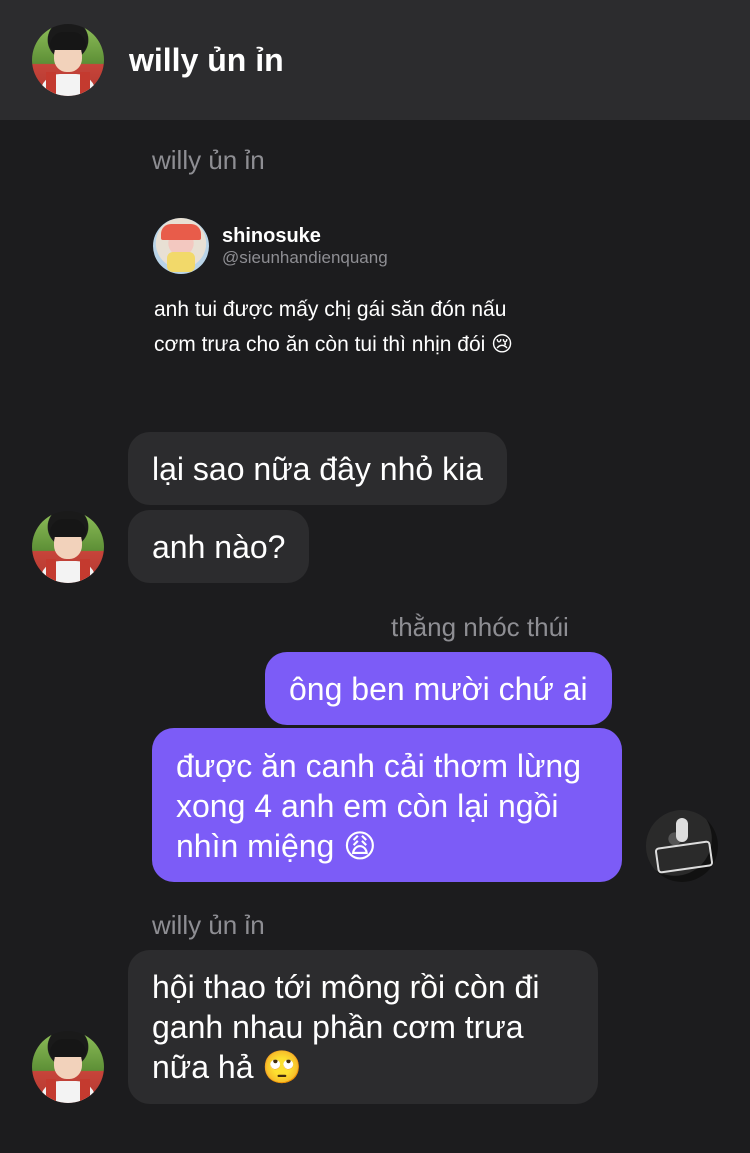 The width and height of the screenshot is (750, 1153). I want to click on sender-label: thằng nhóc thúi, so click(480, 627).